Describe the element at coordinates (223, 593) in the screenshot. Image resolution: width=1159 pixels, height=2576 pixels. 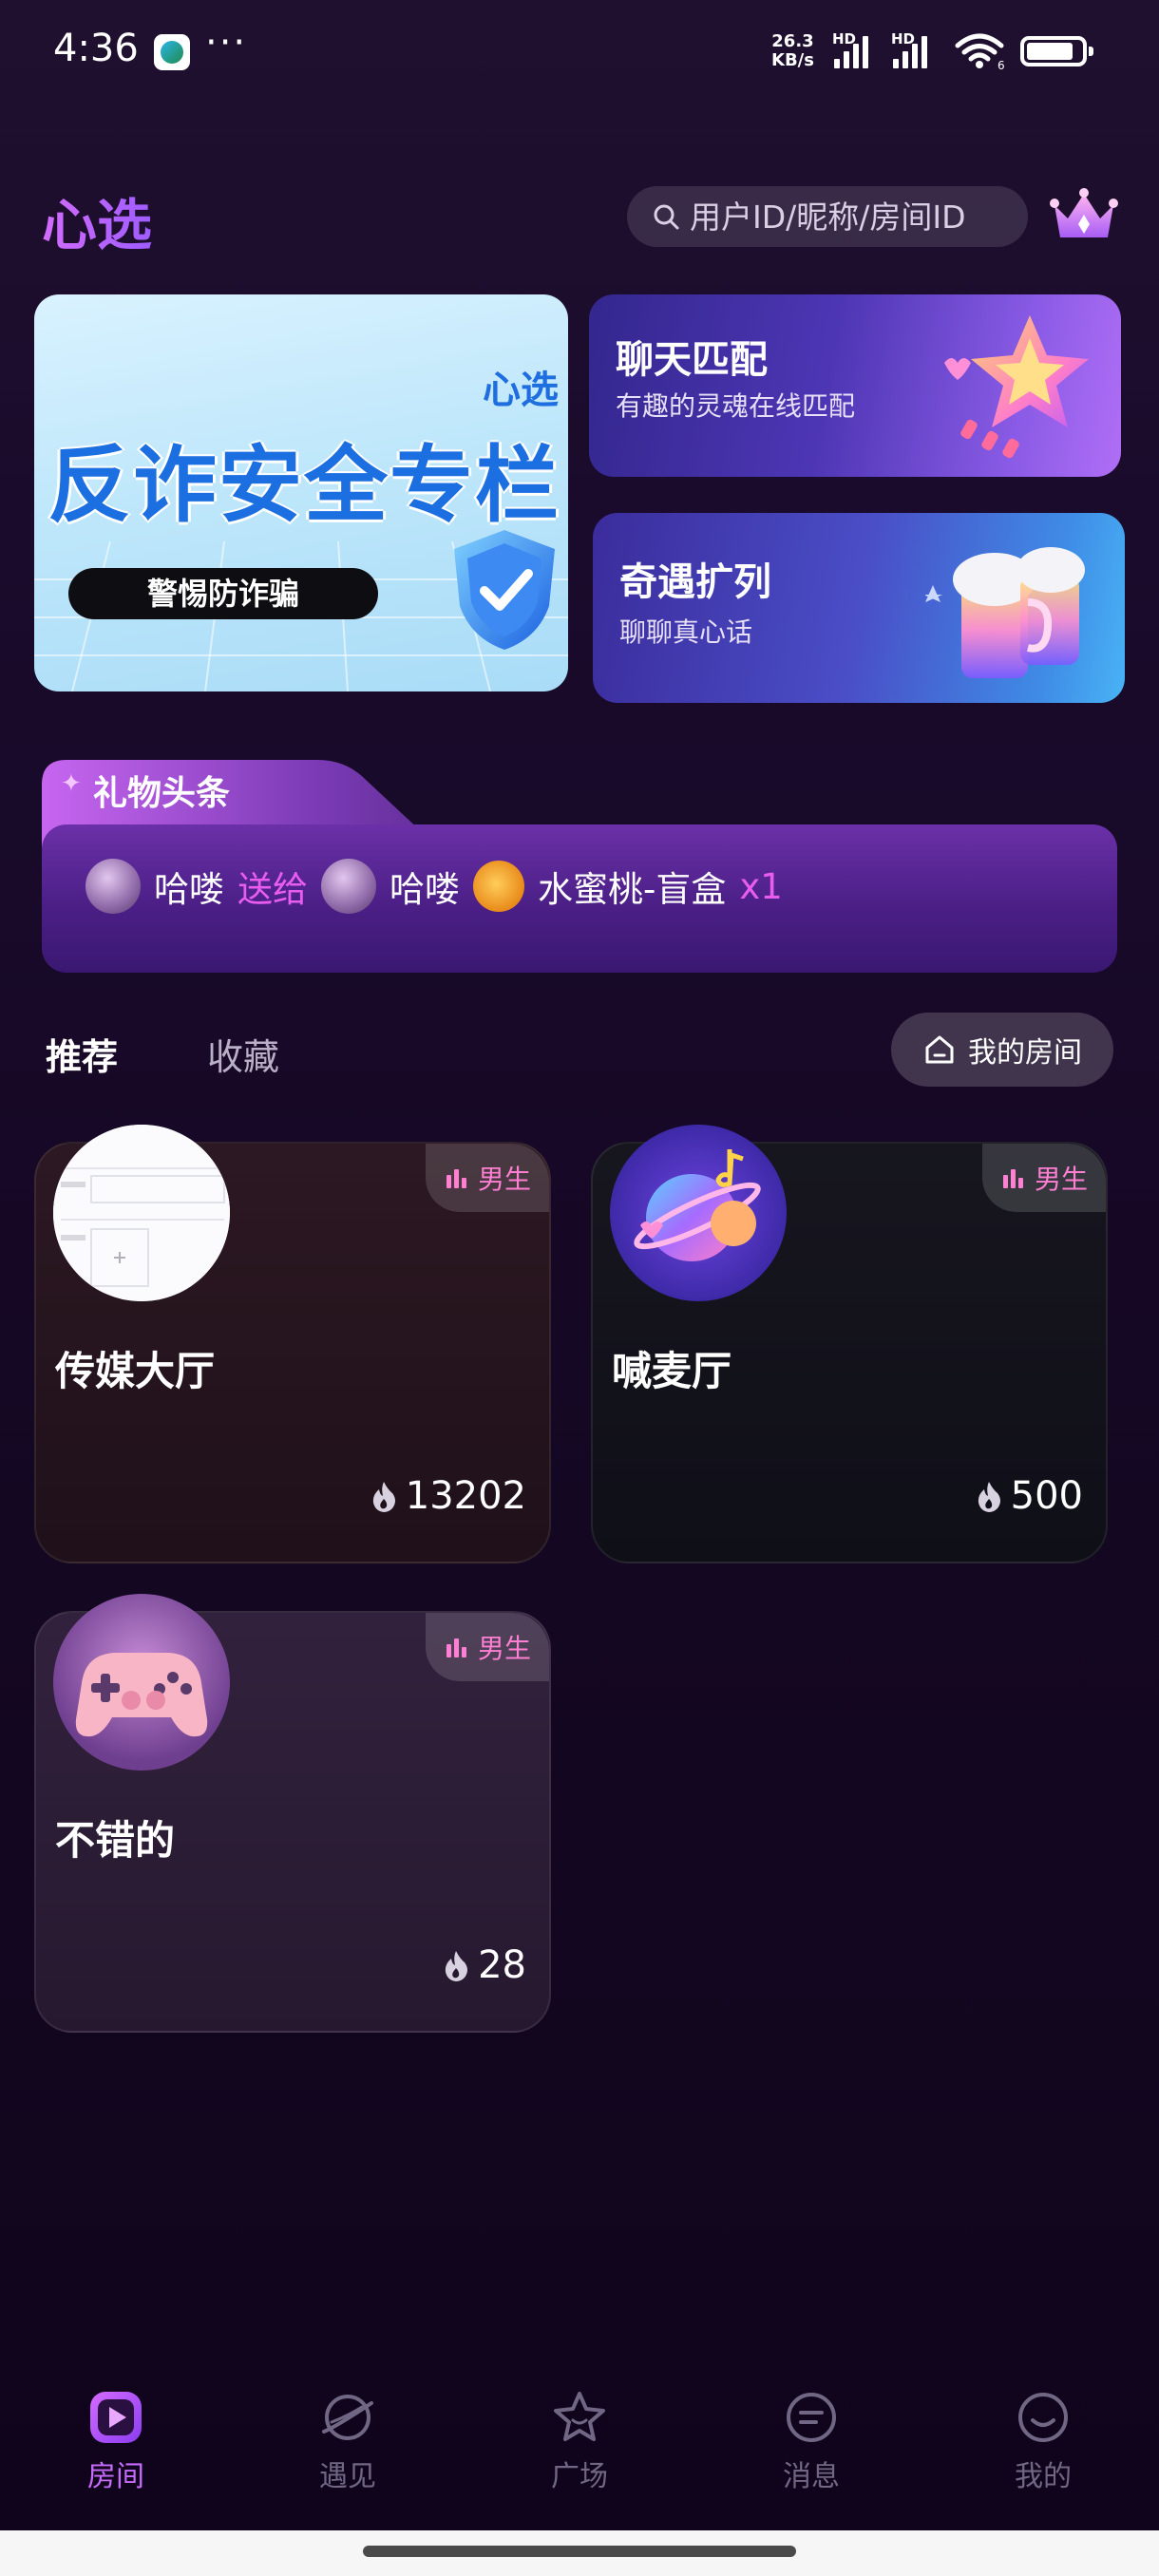
I see `banner-pill: 警惕防诈骗` at that location.